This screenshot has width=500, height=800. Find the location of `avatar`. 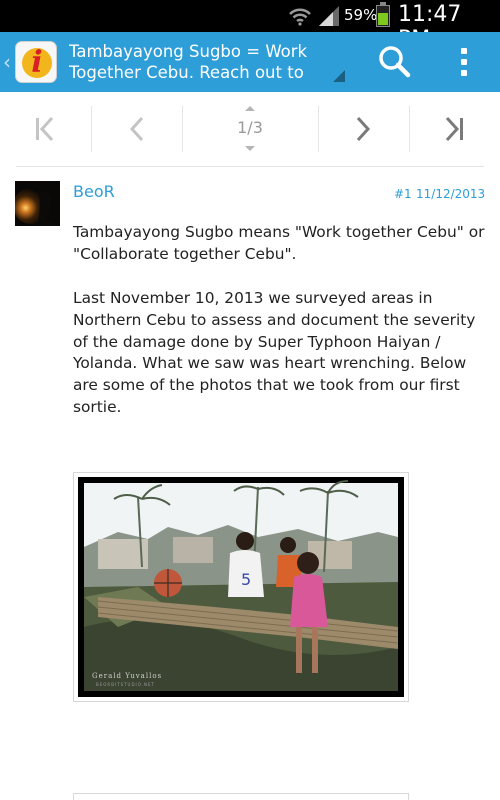

avatar is located at coordinates (37, 203).